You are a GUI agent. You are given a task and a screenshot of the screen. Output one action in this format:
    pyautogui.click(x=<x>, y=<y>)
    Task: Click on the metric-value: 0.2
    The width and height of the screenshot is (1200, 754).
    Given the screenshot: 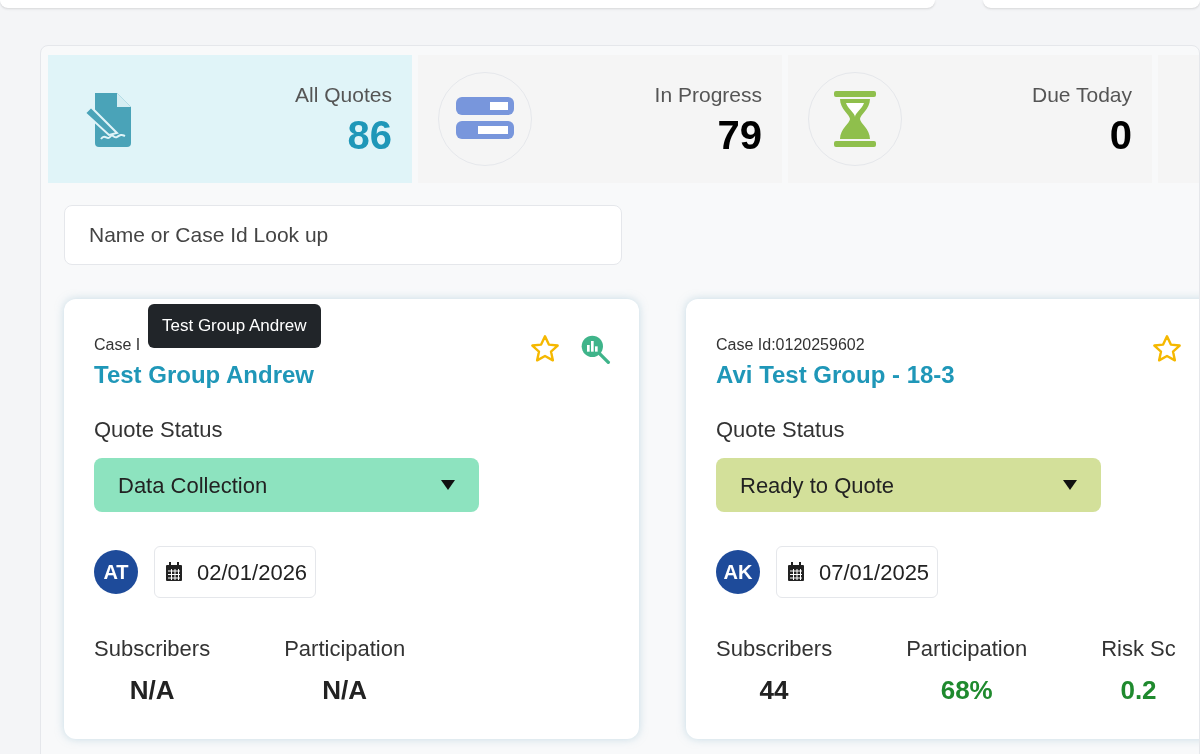 What is the action you would take?
    pyautogui.click(x=1138, y=690)
    